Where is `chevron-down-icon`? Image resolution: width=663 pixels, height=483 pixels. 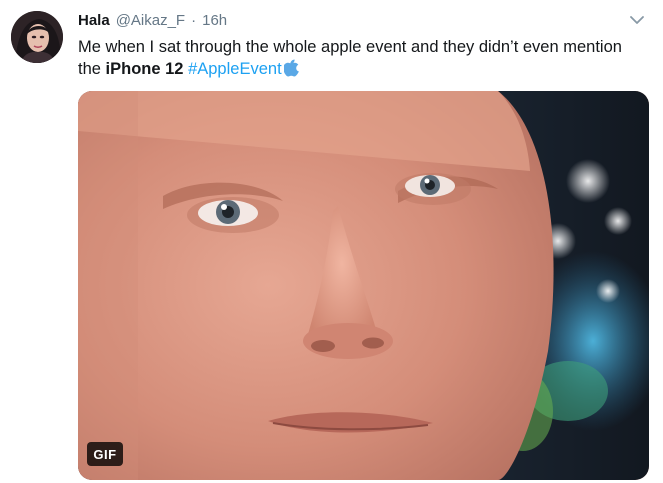
chevron-down-icon is located at coordinates (637, 20).